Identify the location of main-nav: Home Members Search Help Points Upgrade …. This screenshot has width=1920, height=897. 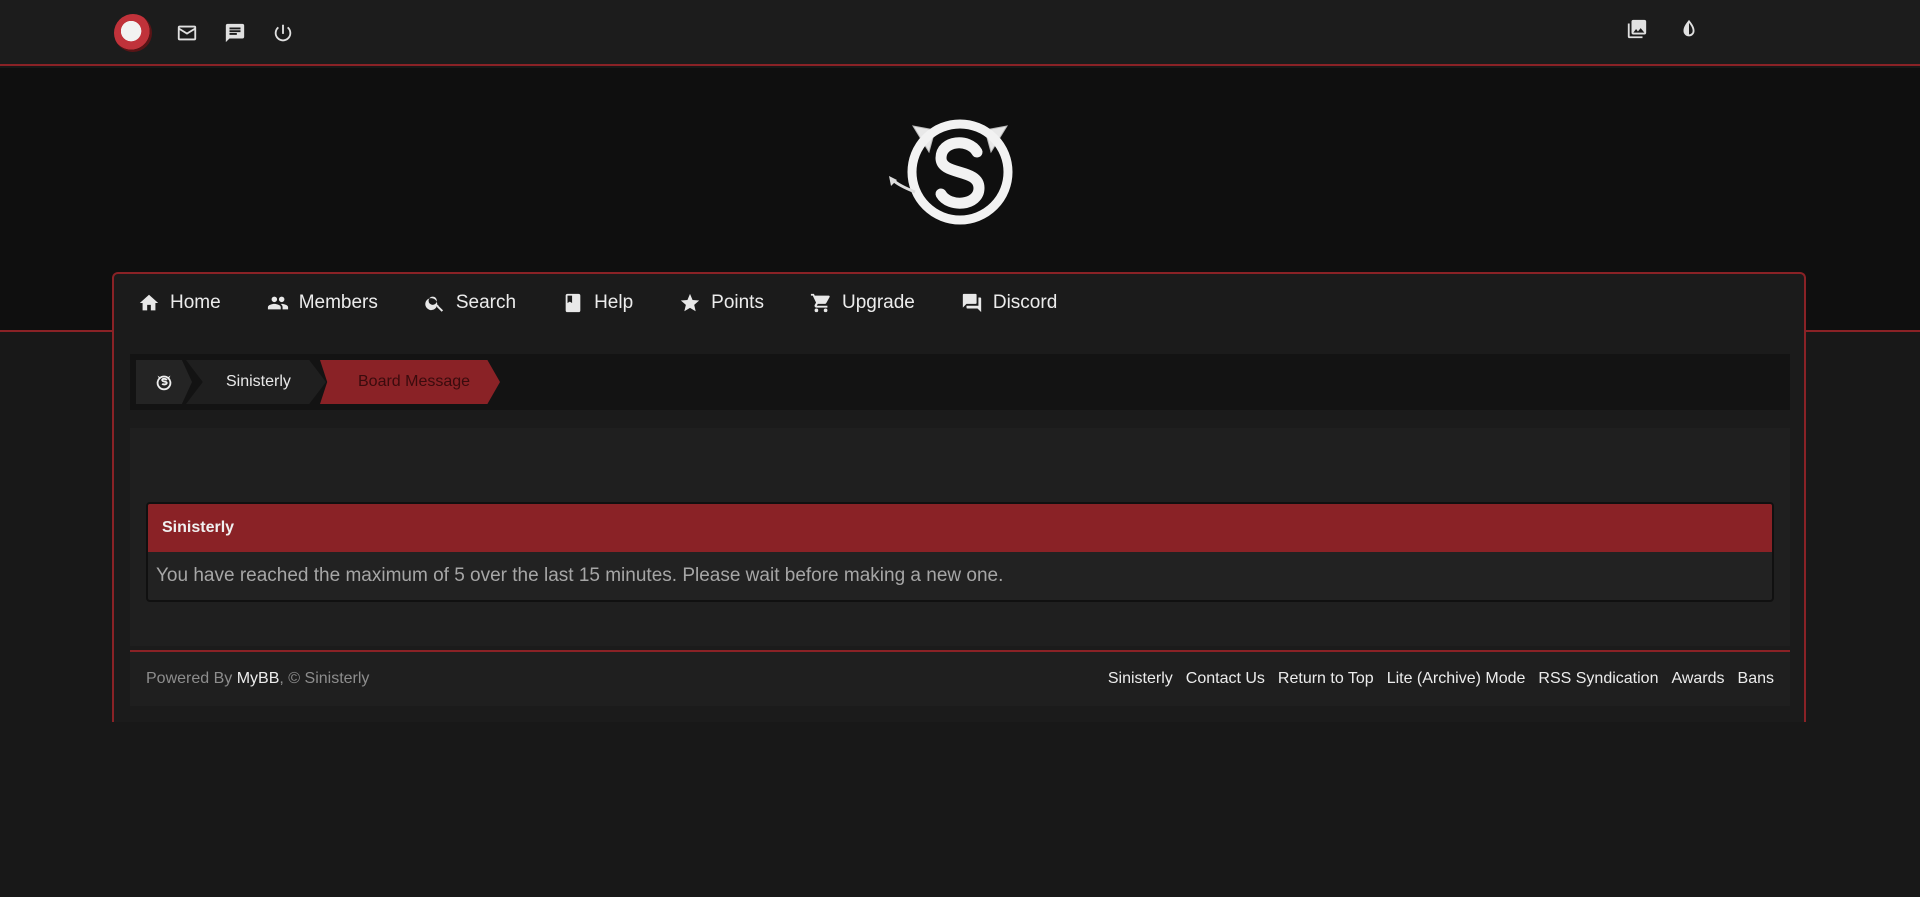
(620, 303).